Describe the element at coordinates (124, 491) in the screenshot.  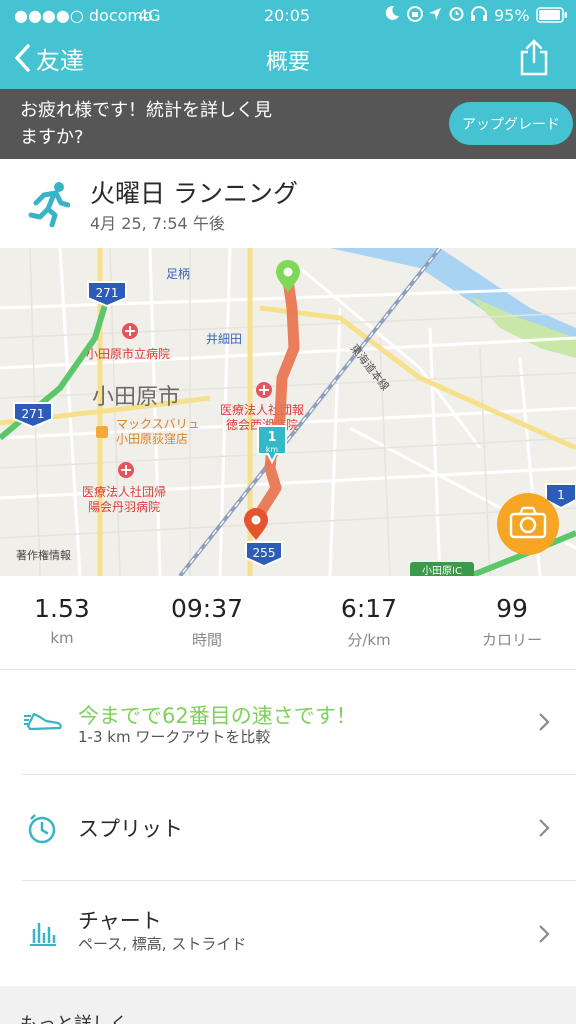
I see `map-hospital-niba-1: 医療法人社団帰` at that location.